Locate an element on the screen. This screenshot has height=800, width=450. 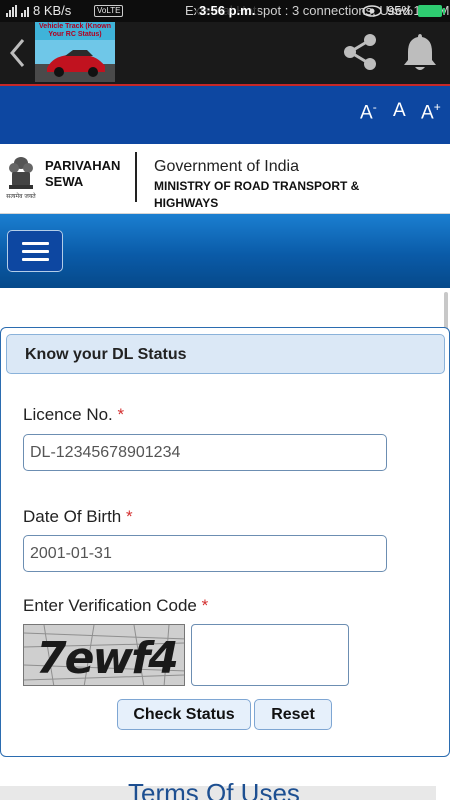
font-decrease-button: A- is located at coordinates (368, 112).